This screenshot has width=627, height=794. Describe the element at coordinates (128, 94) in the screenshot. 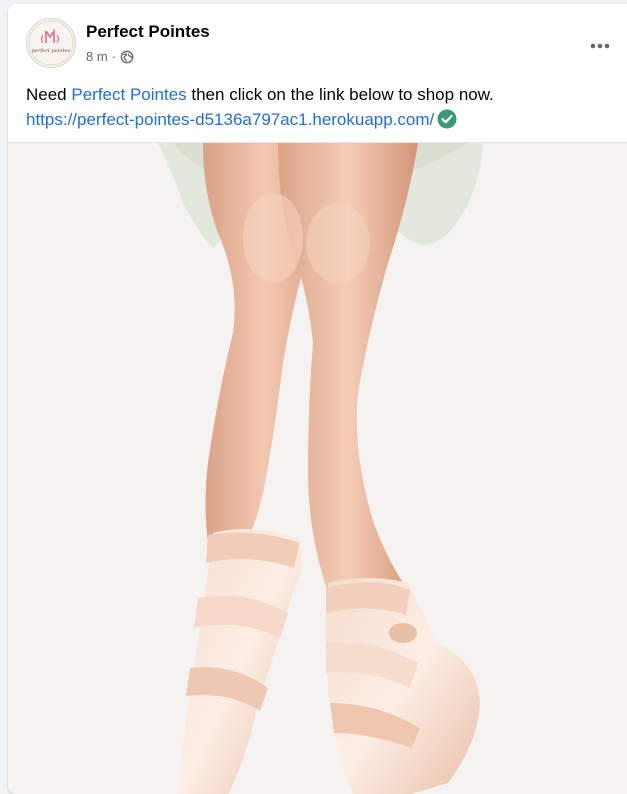

I see `mention-link: Perfect Pointes` at that location.